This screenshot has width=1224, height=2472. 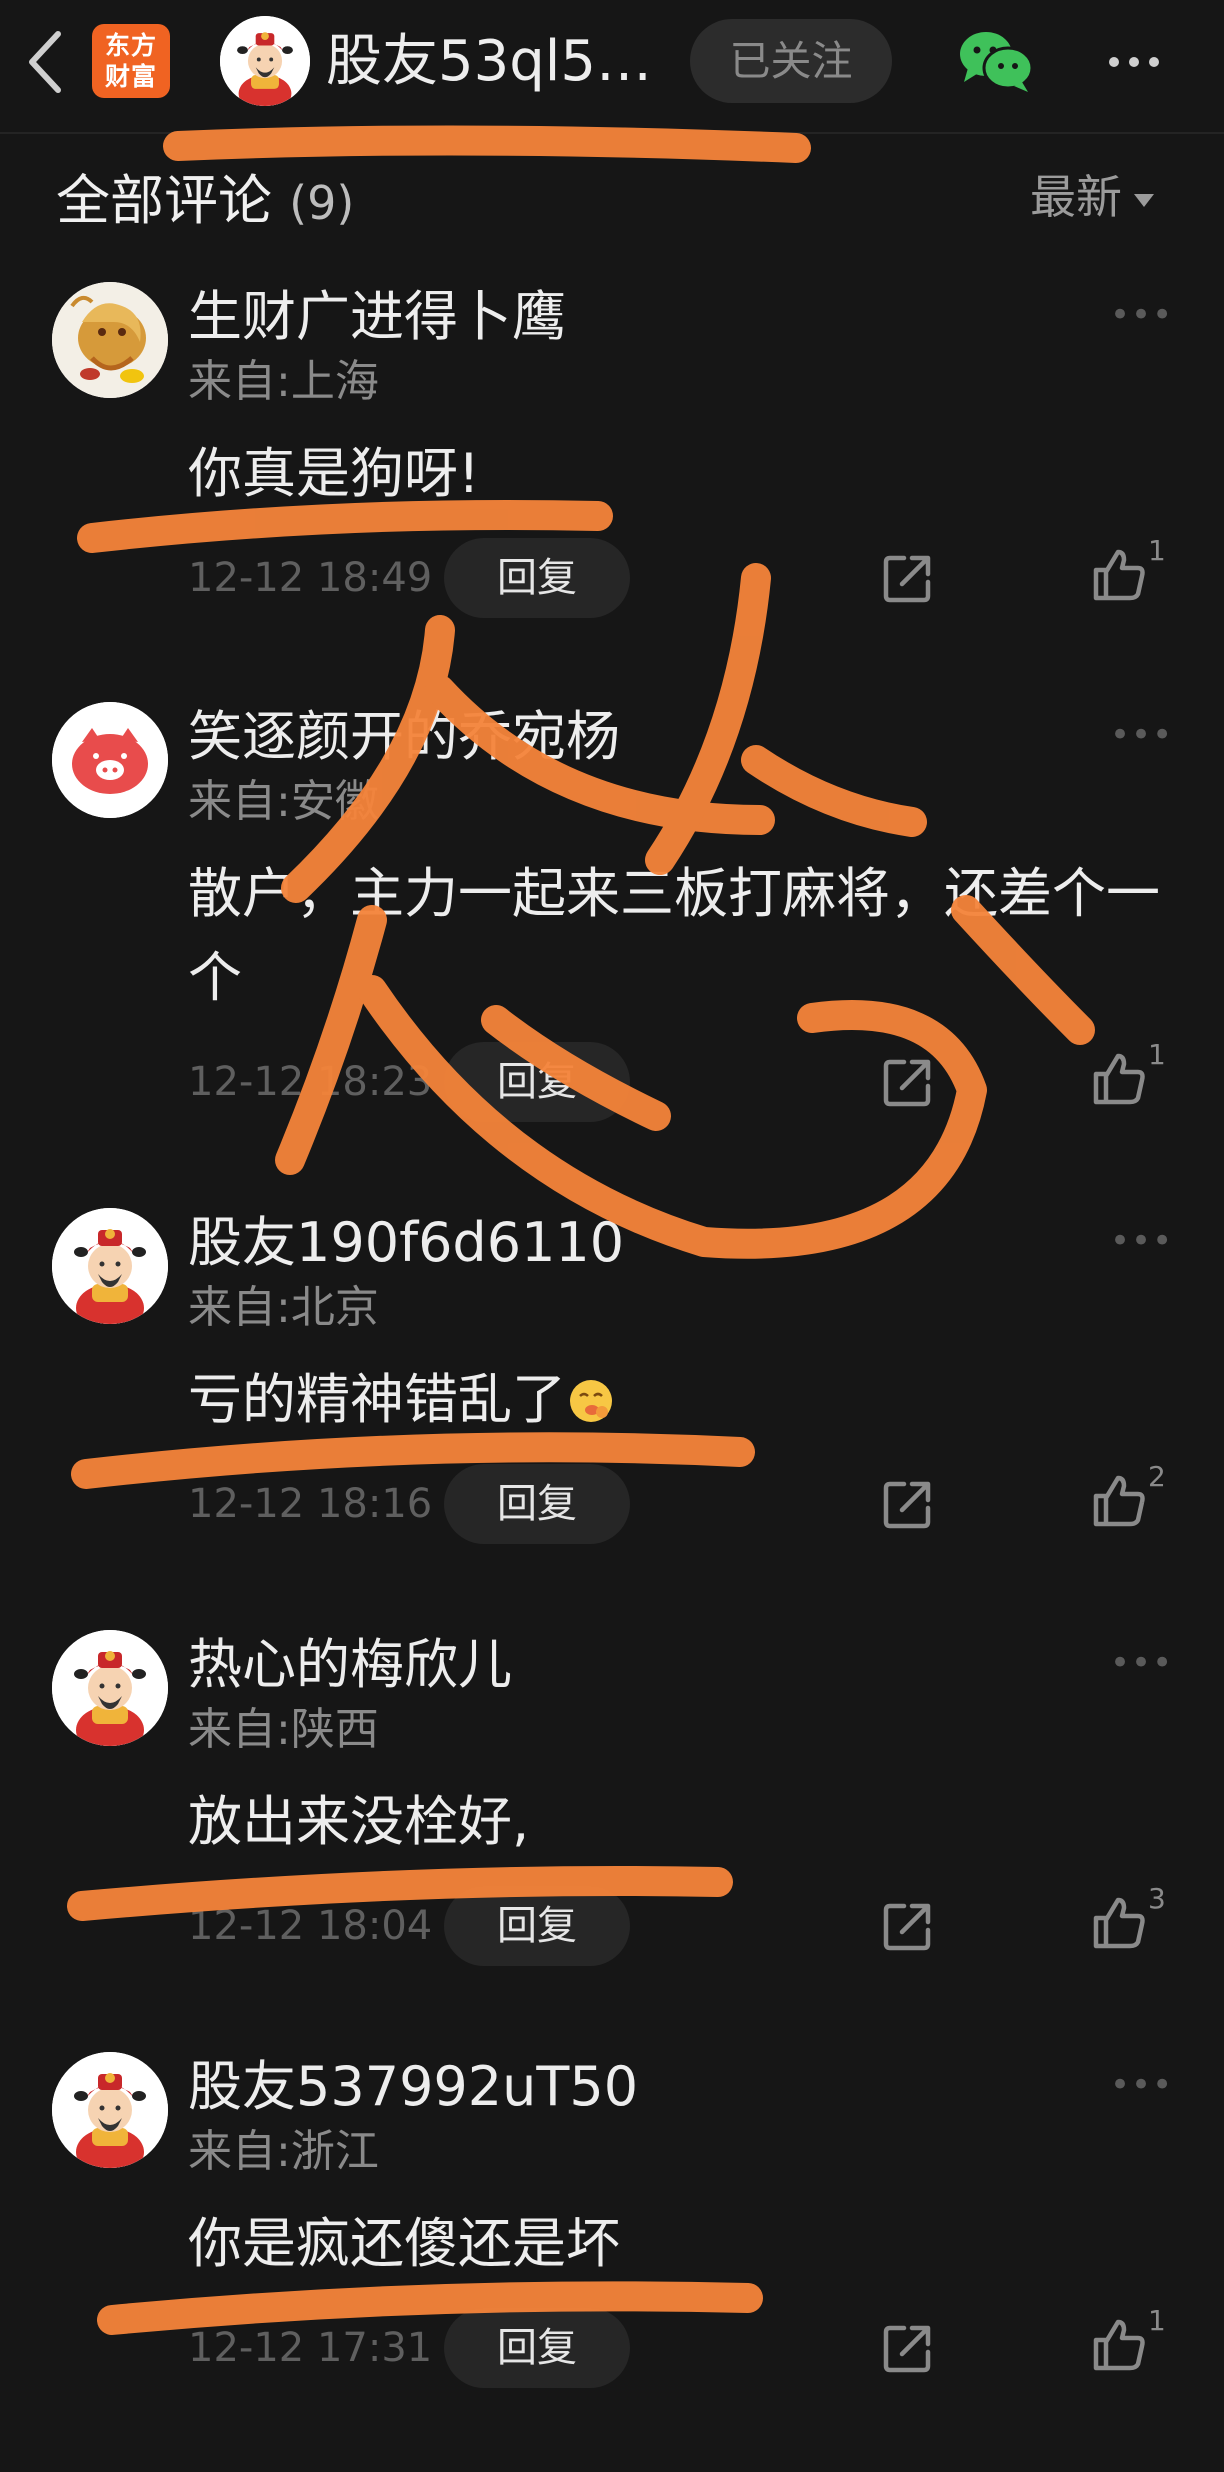 I want to click on commenter-name: 生财广进得卜鹰, so click(x=377, y=317).